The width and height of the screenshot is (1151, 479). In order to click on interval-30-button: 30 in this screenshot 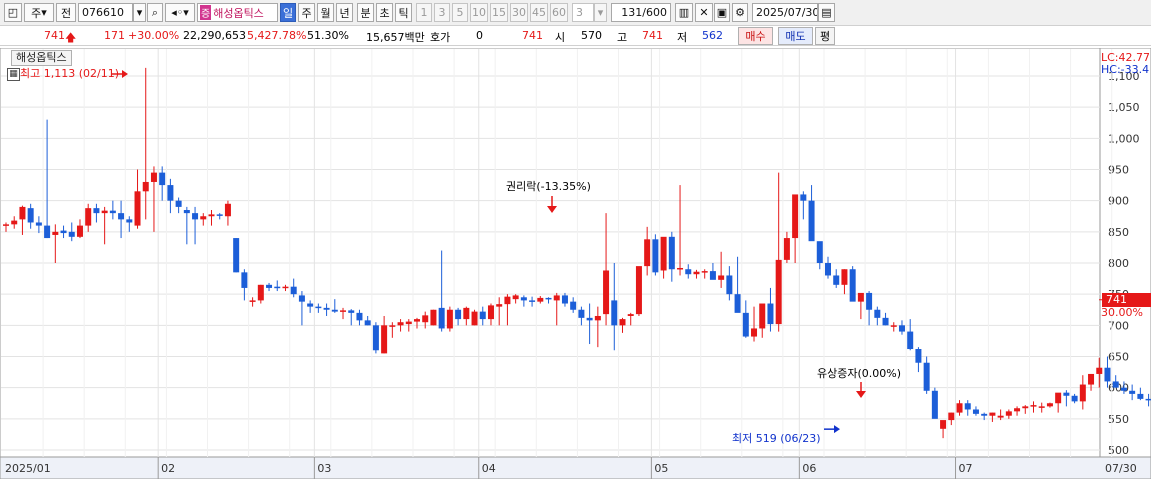, I will do `click(519, 12)`.